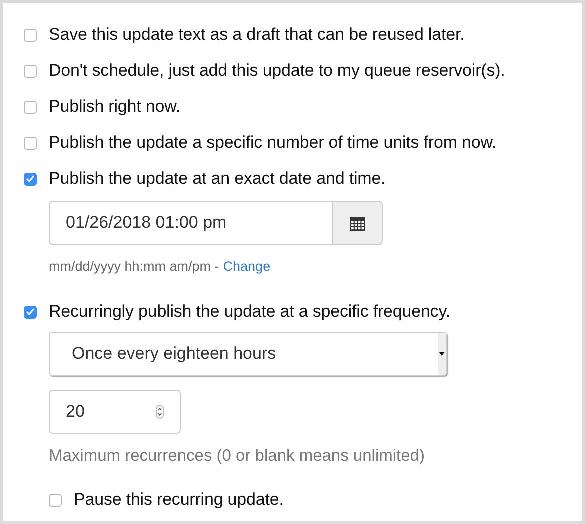 The image size is (585, 524). What do you see at coordinates (114, 107) in the screenshot?
I see `option-label: Publish right now.` at bounding box center [114, 107].